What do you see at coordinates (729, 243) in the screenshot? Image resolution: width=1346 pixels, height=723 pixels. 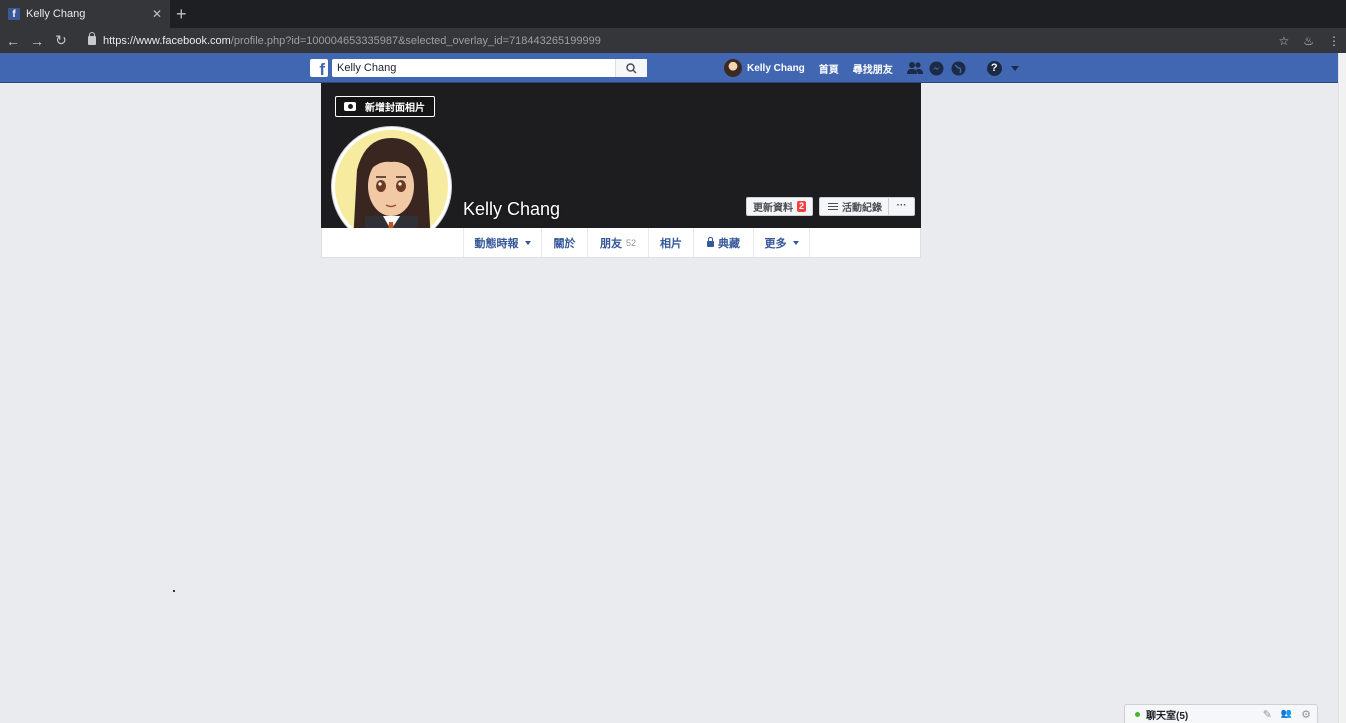 I see `tab-archive-label: 典藏` at bounding box center [729, 243].